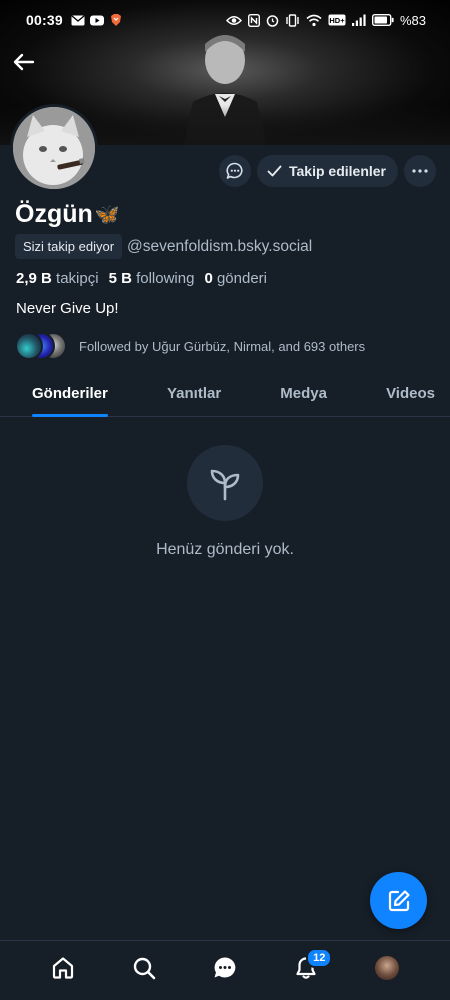  I want to click on message-button, so click(235, 171).